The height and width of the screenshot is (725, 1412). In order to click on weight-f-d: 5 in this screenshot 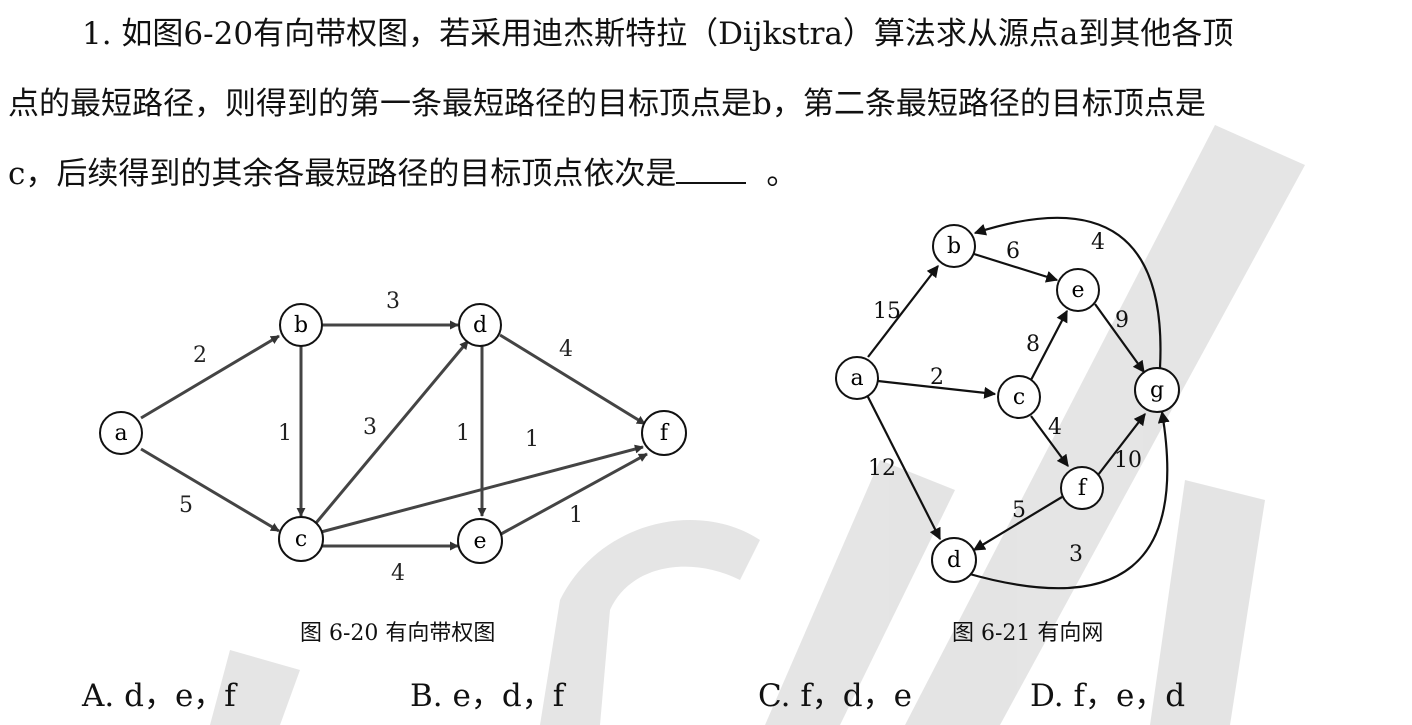, I will do `click(1019, 510)`.